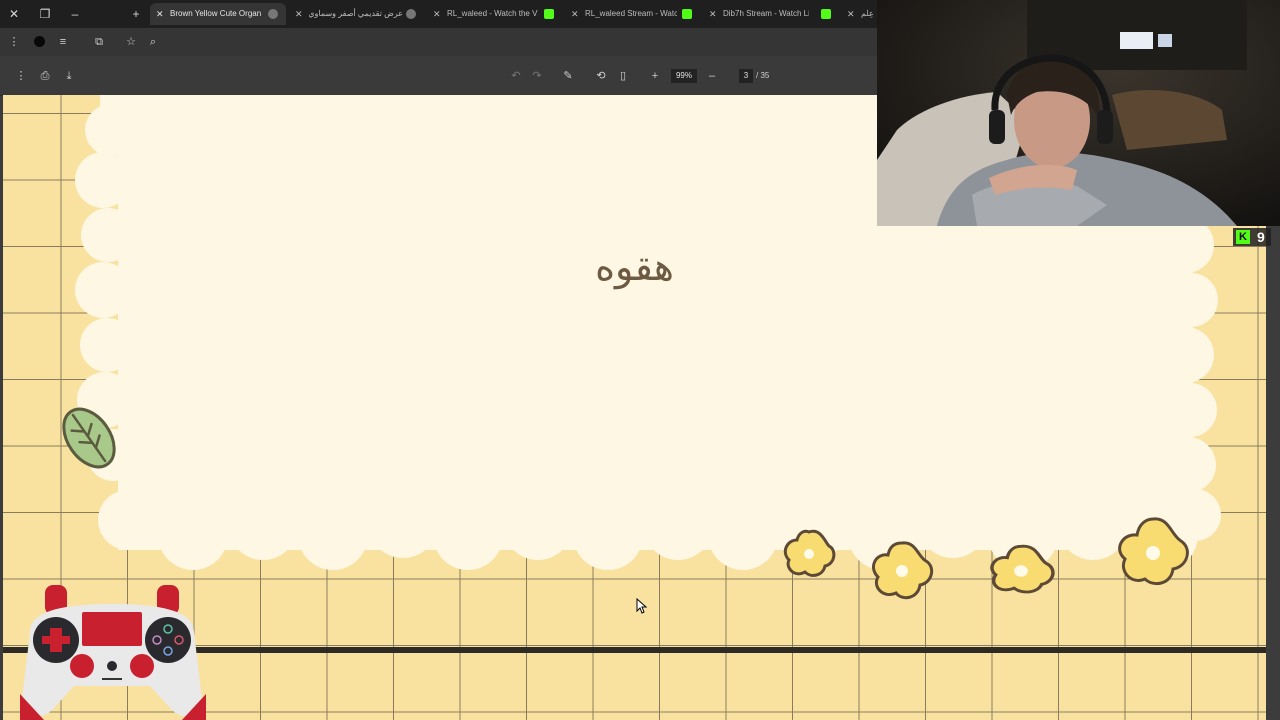 Image resolution: width=1280 pixels, height=720 pixels. I want to click on customize-icon: ≡, so click(63, 42).